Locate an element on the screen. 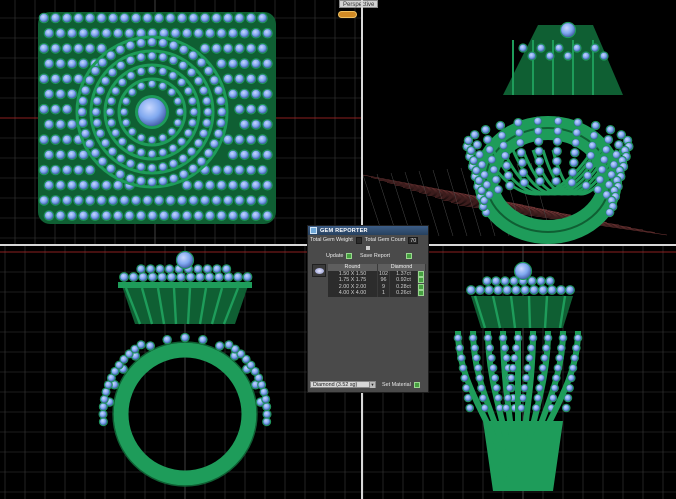  gem-carat-cell: 0.26ct is located at coordinates (404, 293).